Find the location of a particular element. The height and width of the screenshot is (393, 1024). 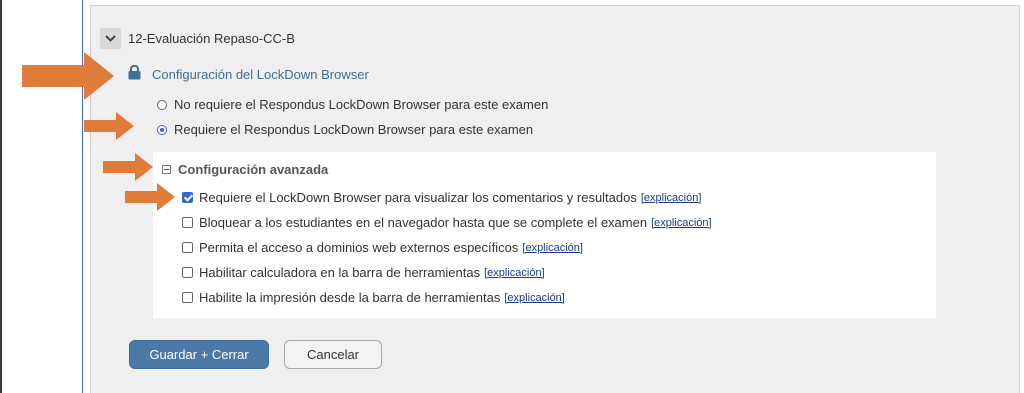

minus-square-icon is located at coordinates (166, 169).